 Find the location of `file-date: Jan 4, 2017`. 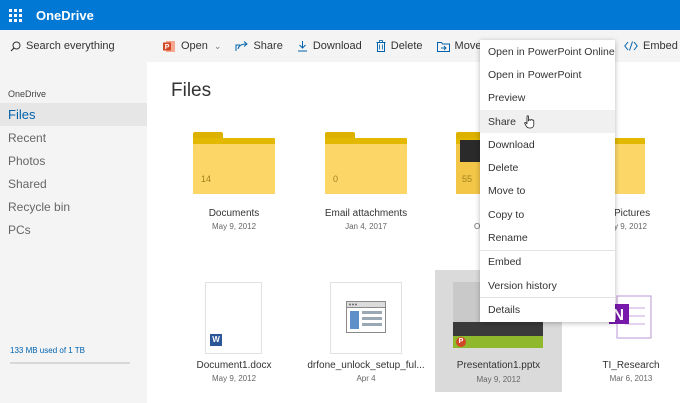

file-date: Jan 4, 2017 is located at coordinates (366, 226).